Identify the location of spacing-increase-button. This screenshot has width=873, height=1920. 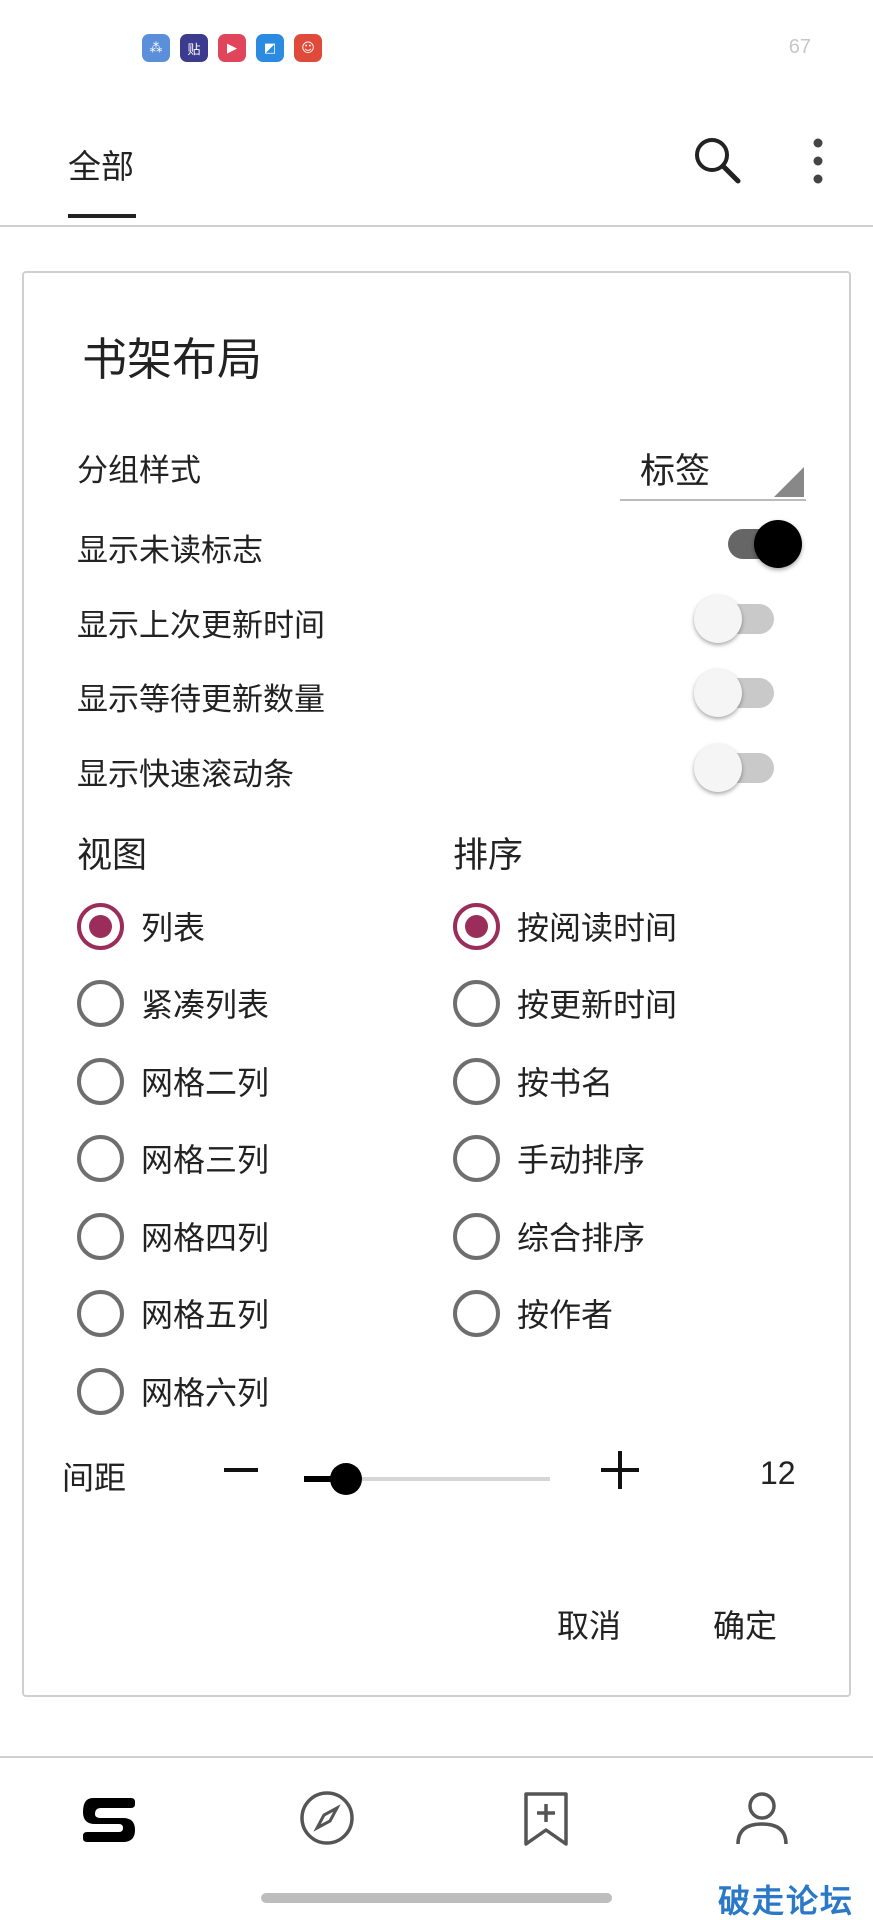
(620, 1470).